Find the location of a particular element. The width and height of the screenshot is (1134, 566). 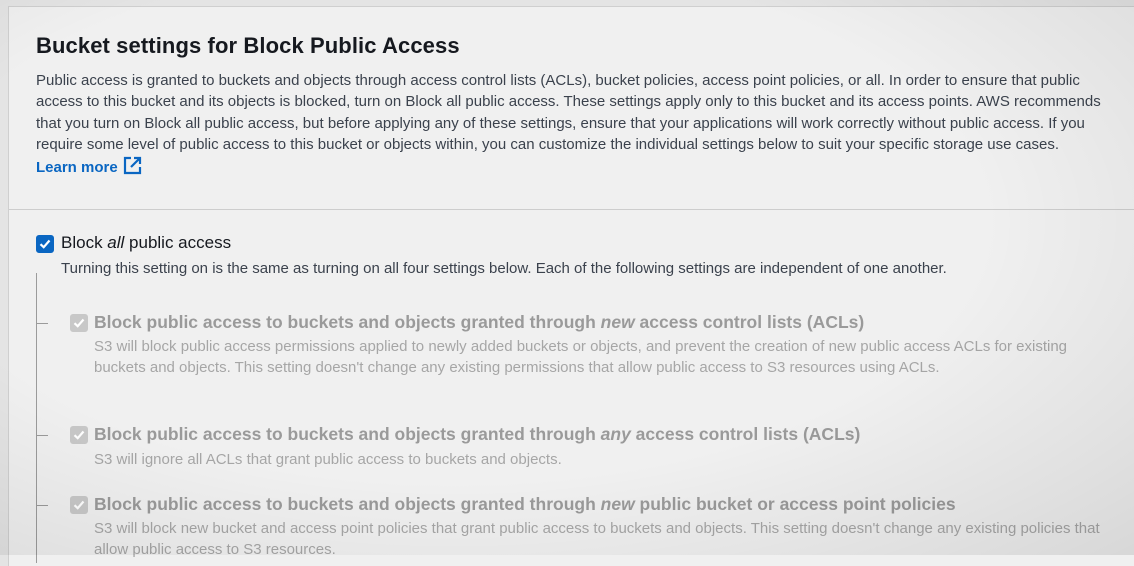

setting-title-post: public bucket or access point policies is located at coordinates (795, 504).